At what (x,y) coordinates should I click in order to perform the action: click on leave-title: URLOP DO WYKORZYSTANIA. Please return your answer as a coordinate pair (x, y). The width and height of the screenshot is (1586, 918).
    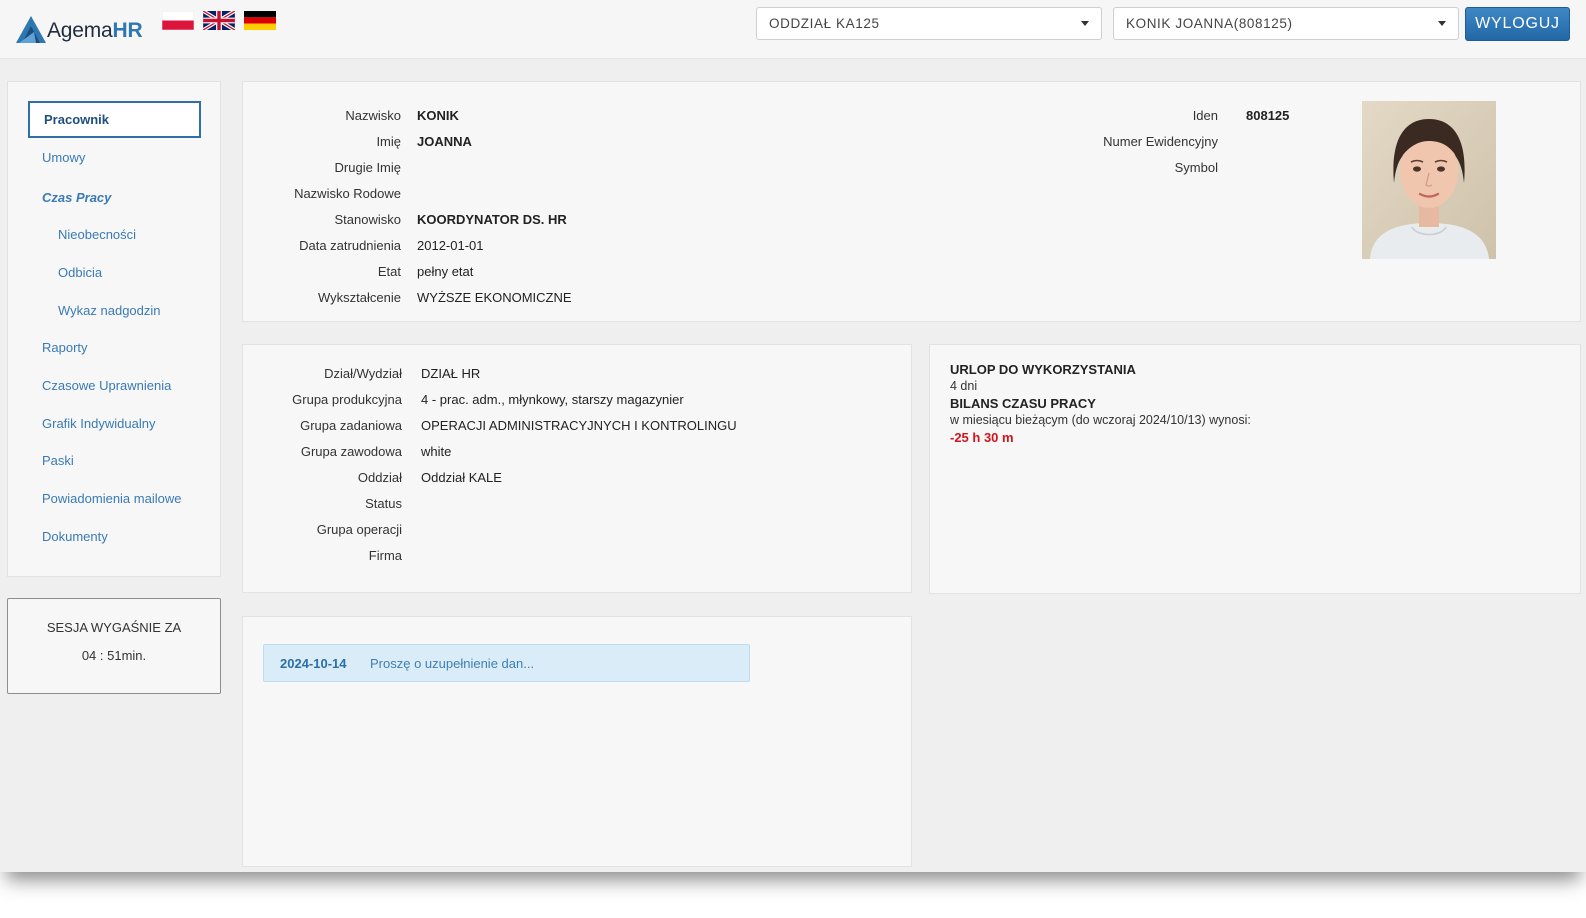
    Looking at the image, I should click on (1043, 369).